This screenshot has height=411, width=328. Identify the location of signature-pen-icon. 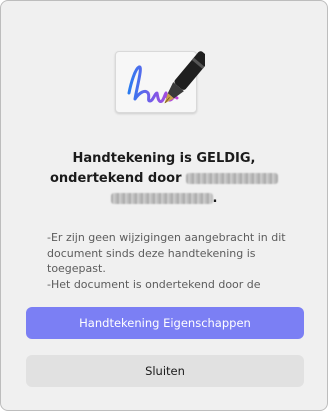
(160, 82).